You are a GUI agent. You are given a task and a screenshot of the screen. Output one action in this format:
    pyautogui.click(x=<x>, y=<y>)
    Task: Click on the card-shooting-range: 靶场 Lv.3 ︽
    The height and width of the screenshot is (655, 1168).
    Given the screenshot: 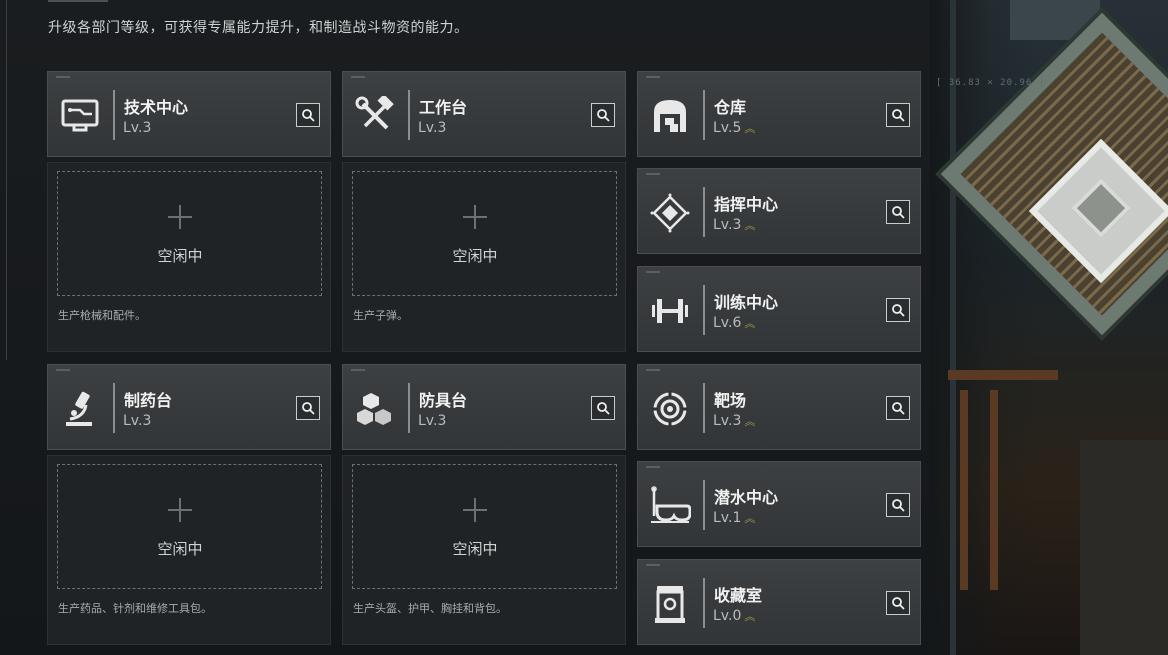 What is the action you would take?
    pyautogui.click(x=779, y=407)
    